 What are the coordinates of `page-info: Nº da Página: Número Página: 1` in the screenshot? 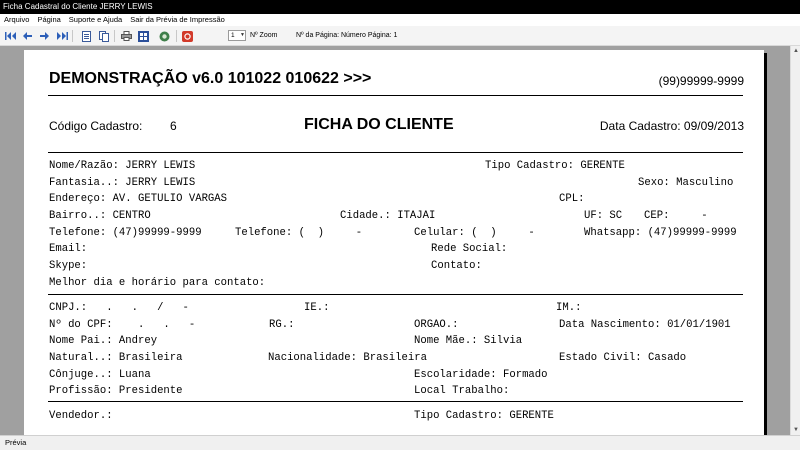 It's located at (347, 35).